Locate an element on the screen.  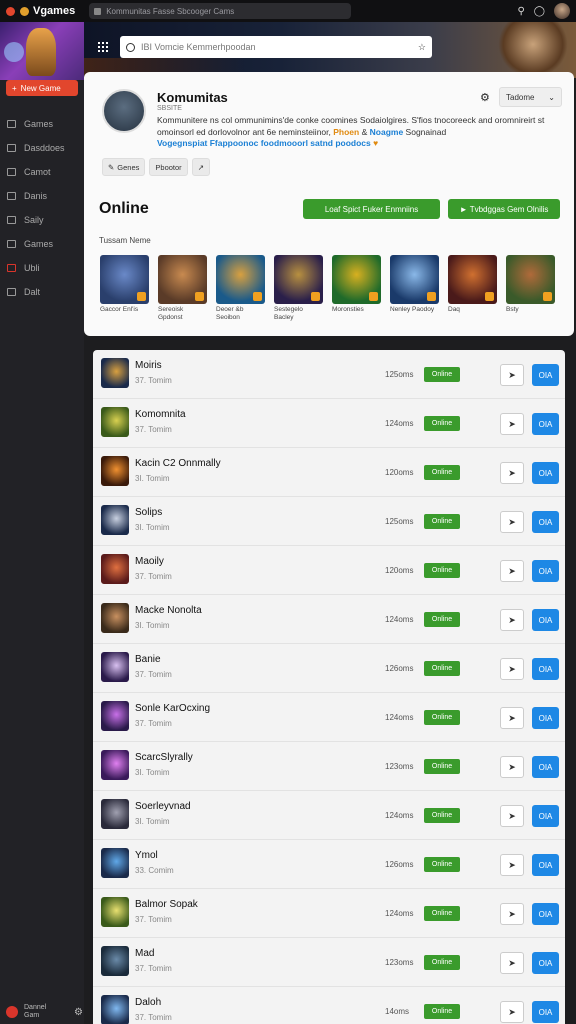
sidebar-item-camot: Camot is located at coordinates (42, 172).